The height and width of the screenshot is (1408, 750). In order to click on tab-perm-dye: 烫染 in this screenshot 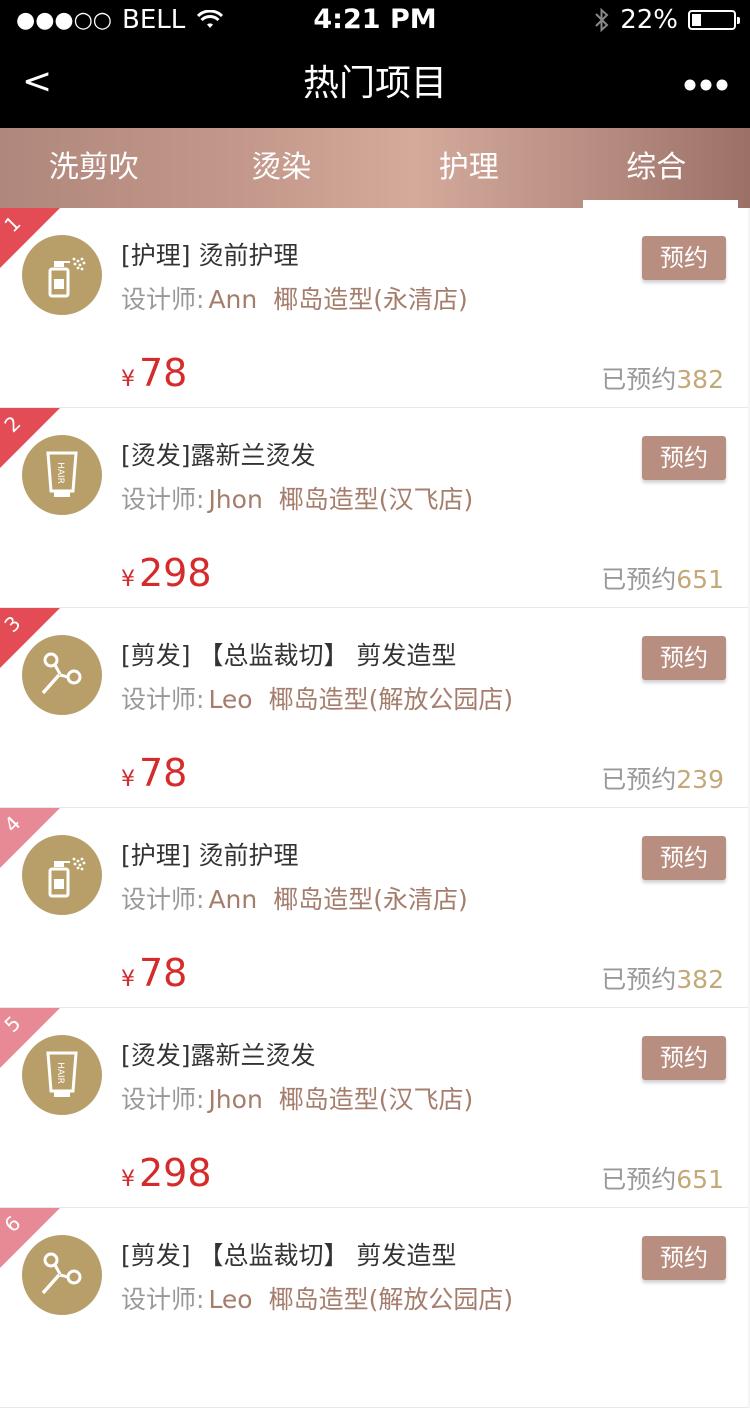, I will do `click(282, 168)`.